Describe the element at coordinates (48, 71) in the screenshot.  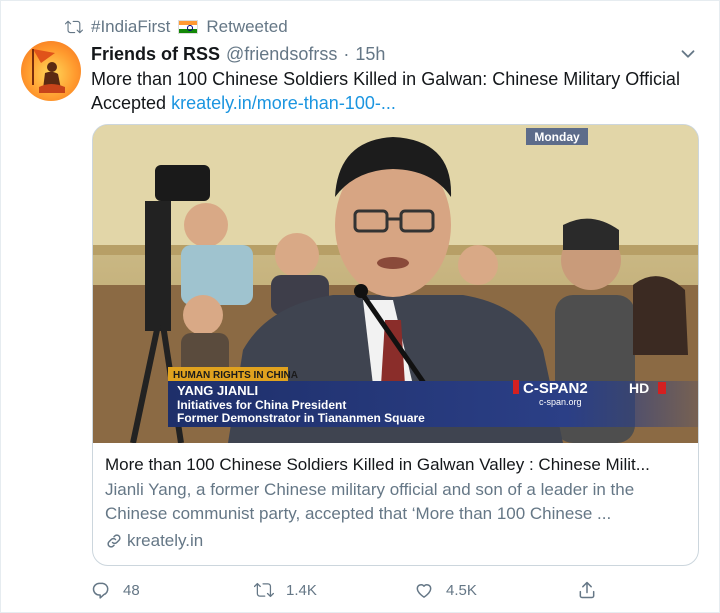
I see `friends-of-rss-logo-icon` at that location.